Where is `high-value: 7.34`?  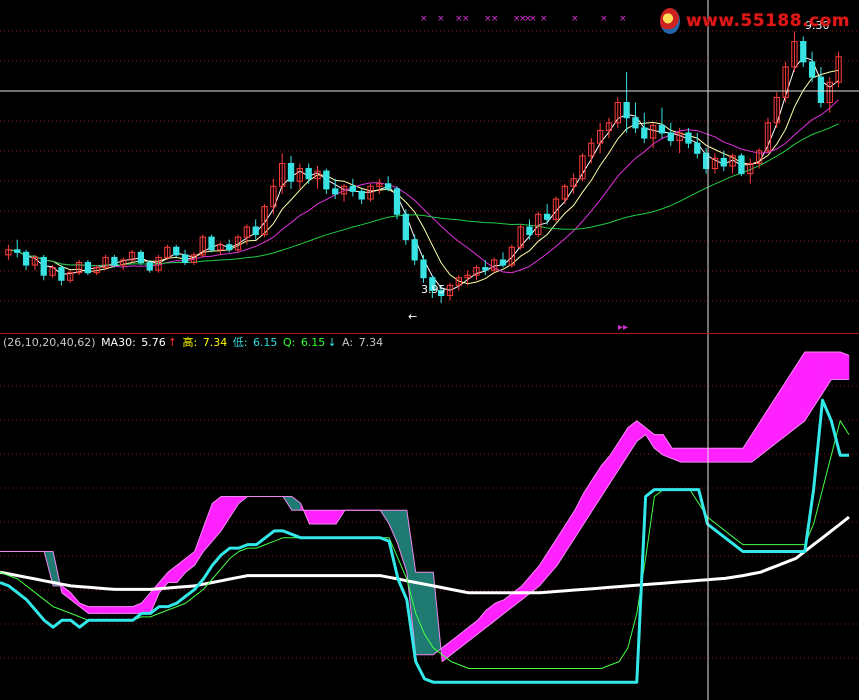 high-value: 7.34 is located at coordinates (215, 342).